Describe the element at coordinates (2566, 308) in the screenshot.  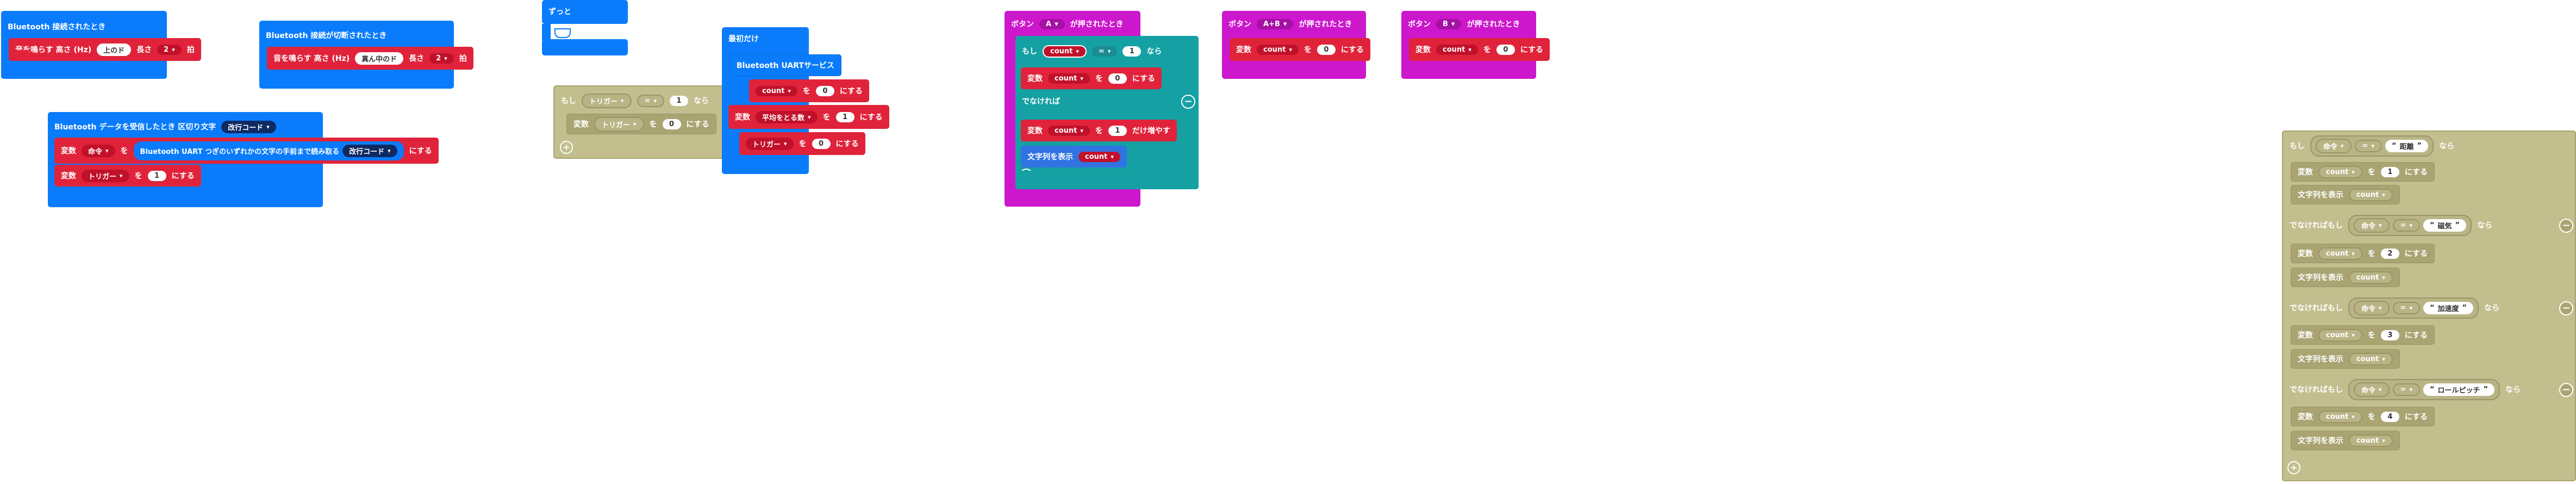
I see `cmd-remove-branch-icon-3: −` at that location.